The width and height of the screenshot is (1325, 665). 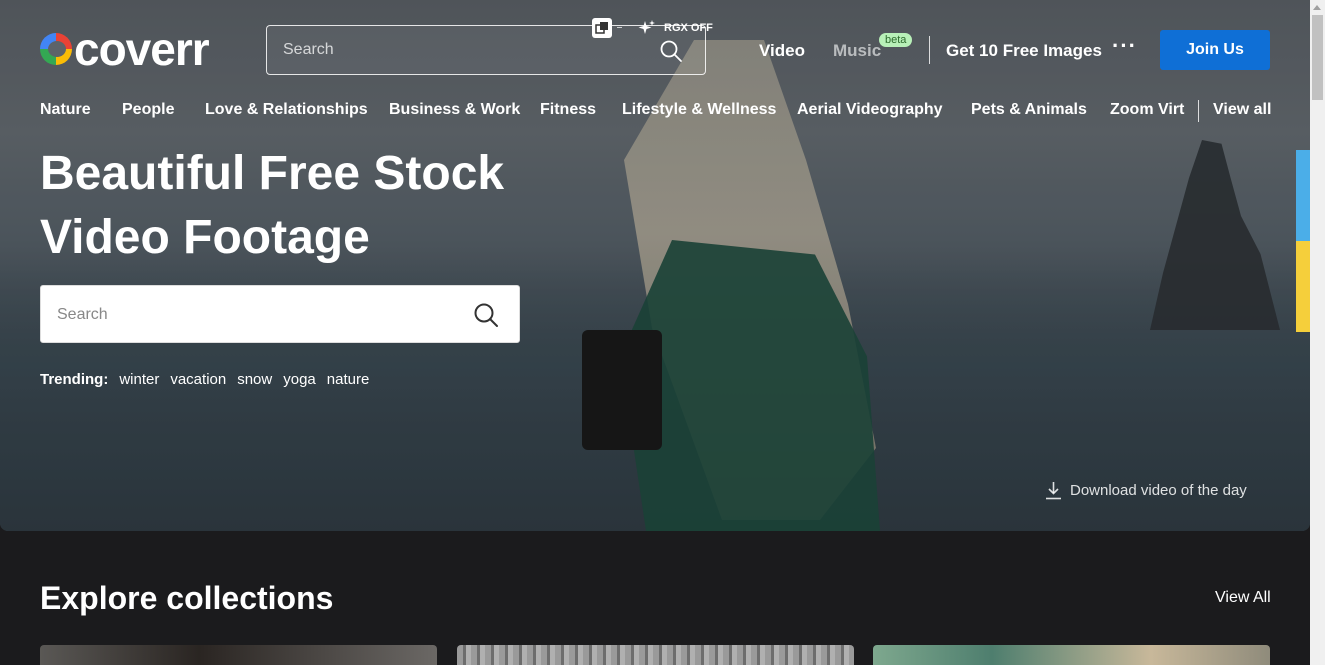 I want to click on side-accent-yellow, so click(x=1303, y=286).